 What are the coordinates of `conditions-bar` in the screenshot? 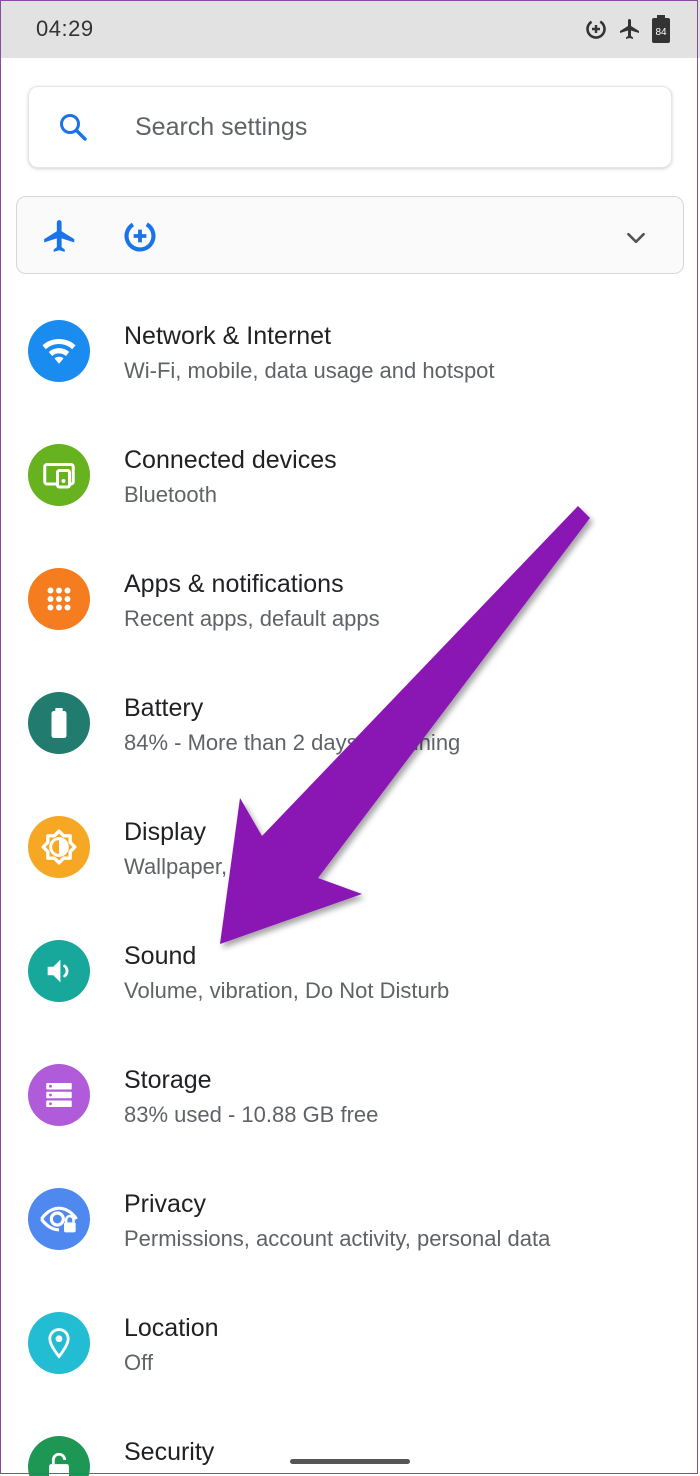 It's located at (350, 235).